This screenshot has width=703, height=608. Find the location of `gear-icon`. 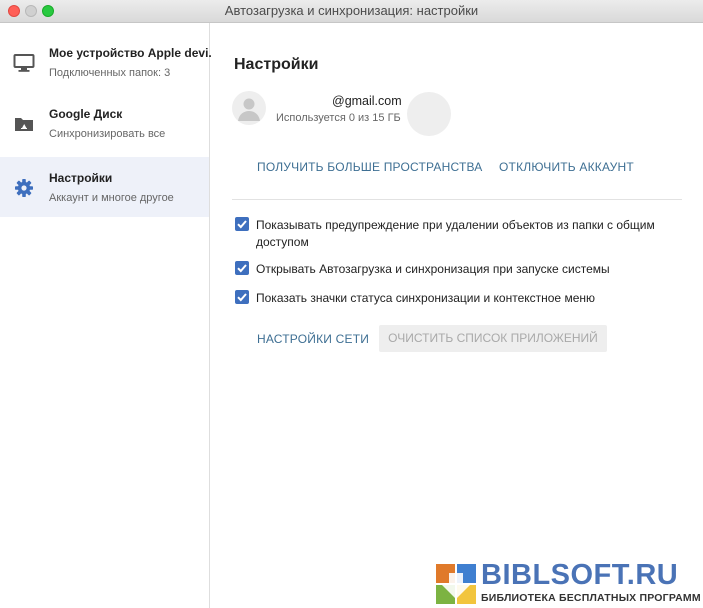

gear-icon is located at coordinates (24, 188).